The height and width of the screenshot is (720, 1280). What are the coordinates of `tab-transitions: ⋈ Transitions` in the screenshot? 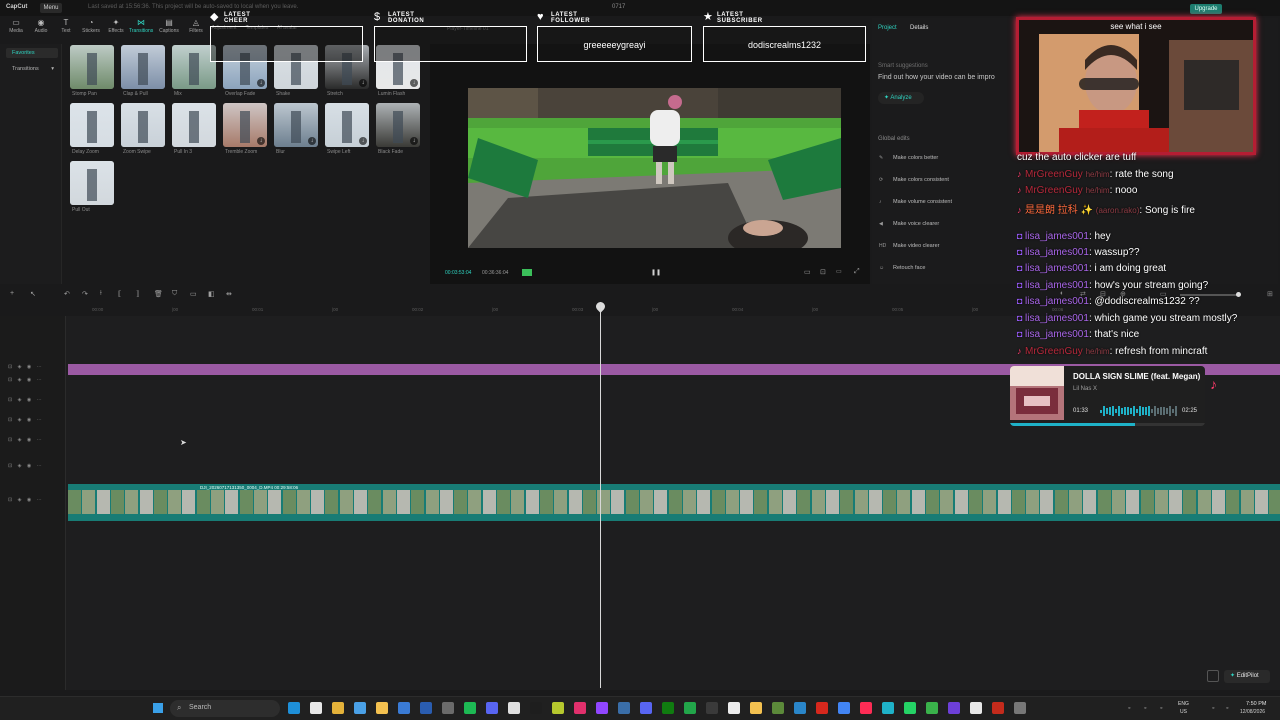 It's located at (141, 28).